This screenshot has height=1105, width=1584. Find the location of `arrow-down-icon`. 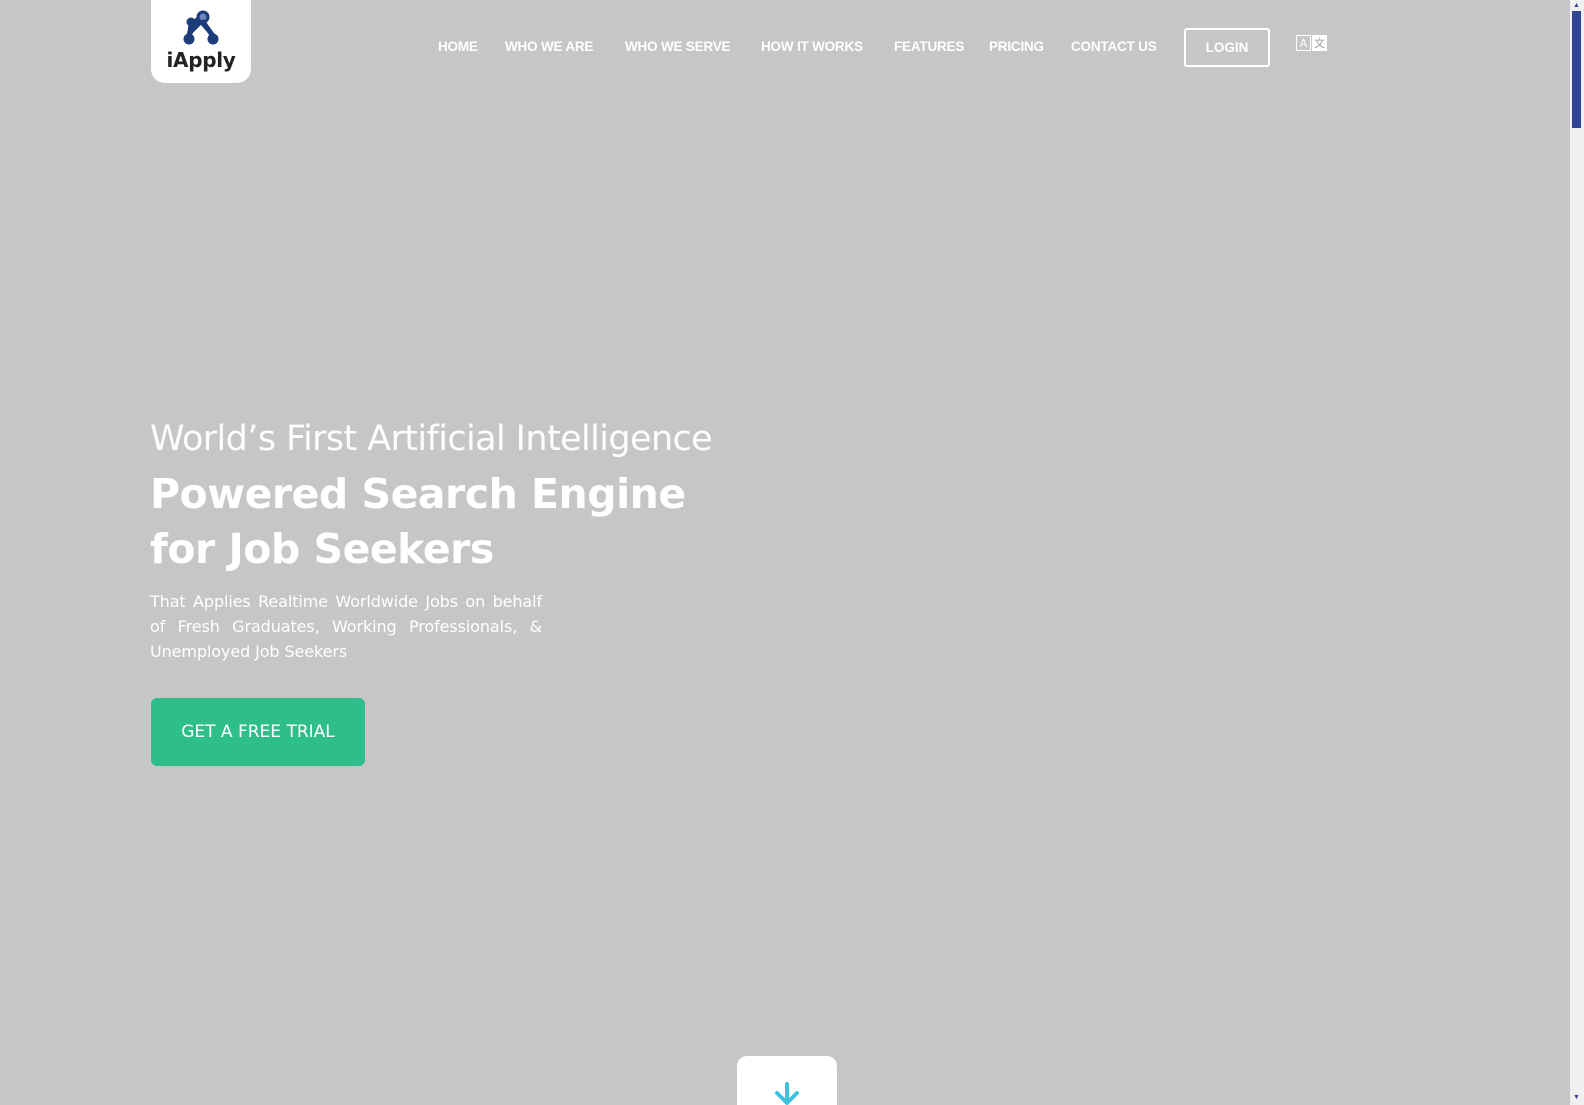

arrow-down-icon is located at coordinates (787, 1093).